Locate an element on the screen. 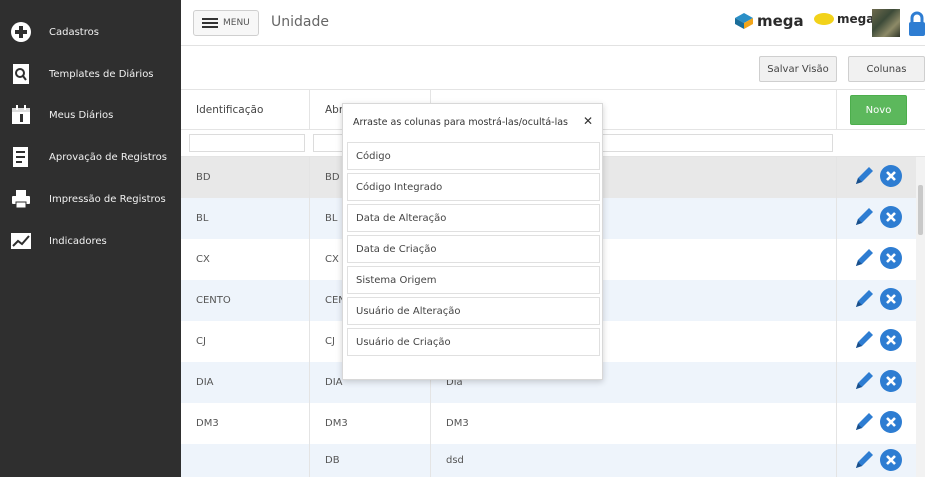 Image resolution: width=925 pixels, height=477 pixels. menu-button: MENU is located at coordinates (226, 23).